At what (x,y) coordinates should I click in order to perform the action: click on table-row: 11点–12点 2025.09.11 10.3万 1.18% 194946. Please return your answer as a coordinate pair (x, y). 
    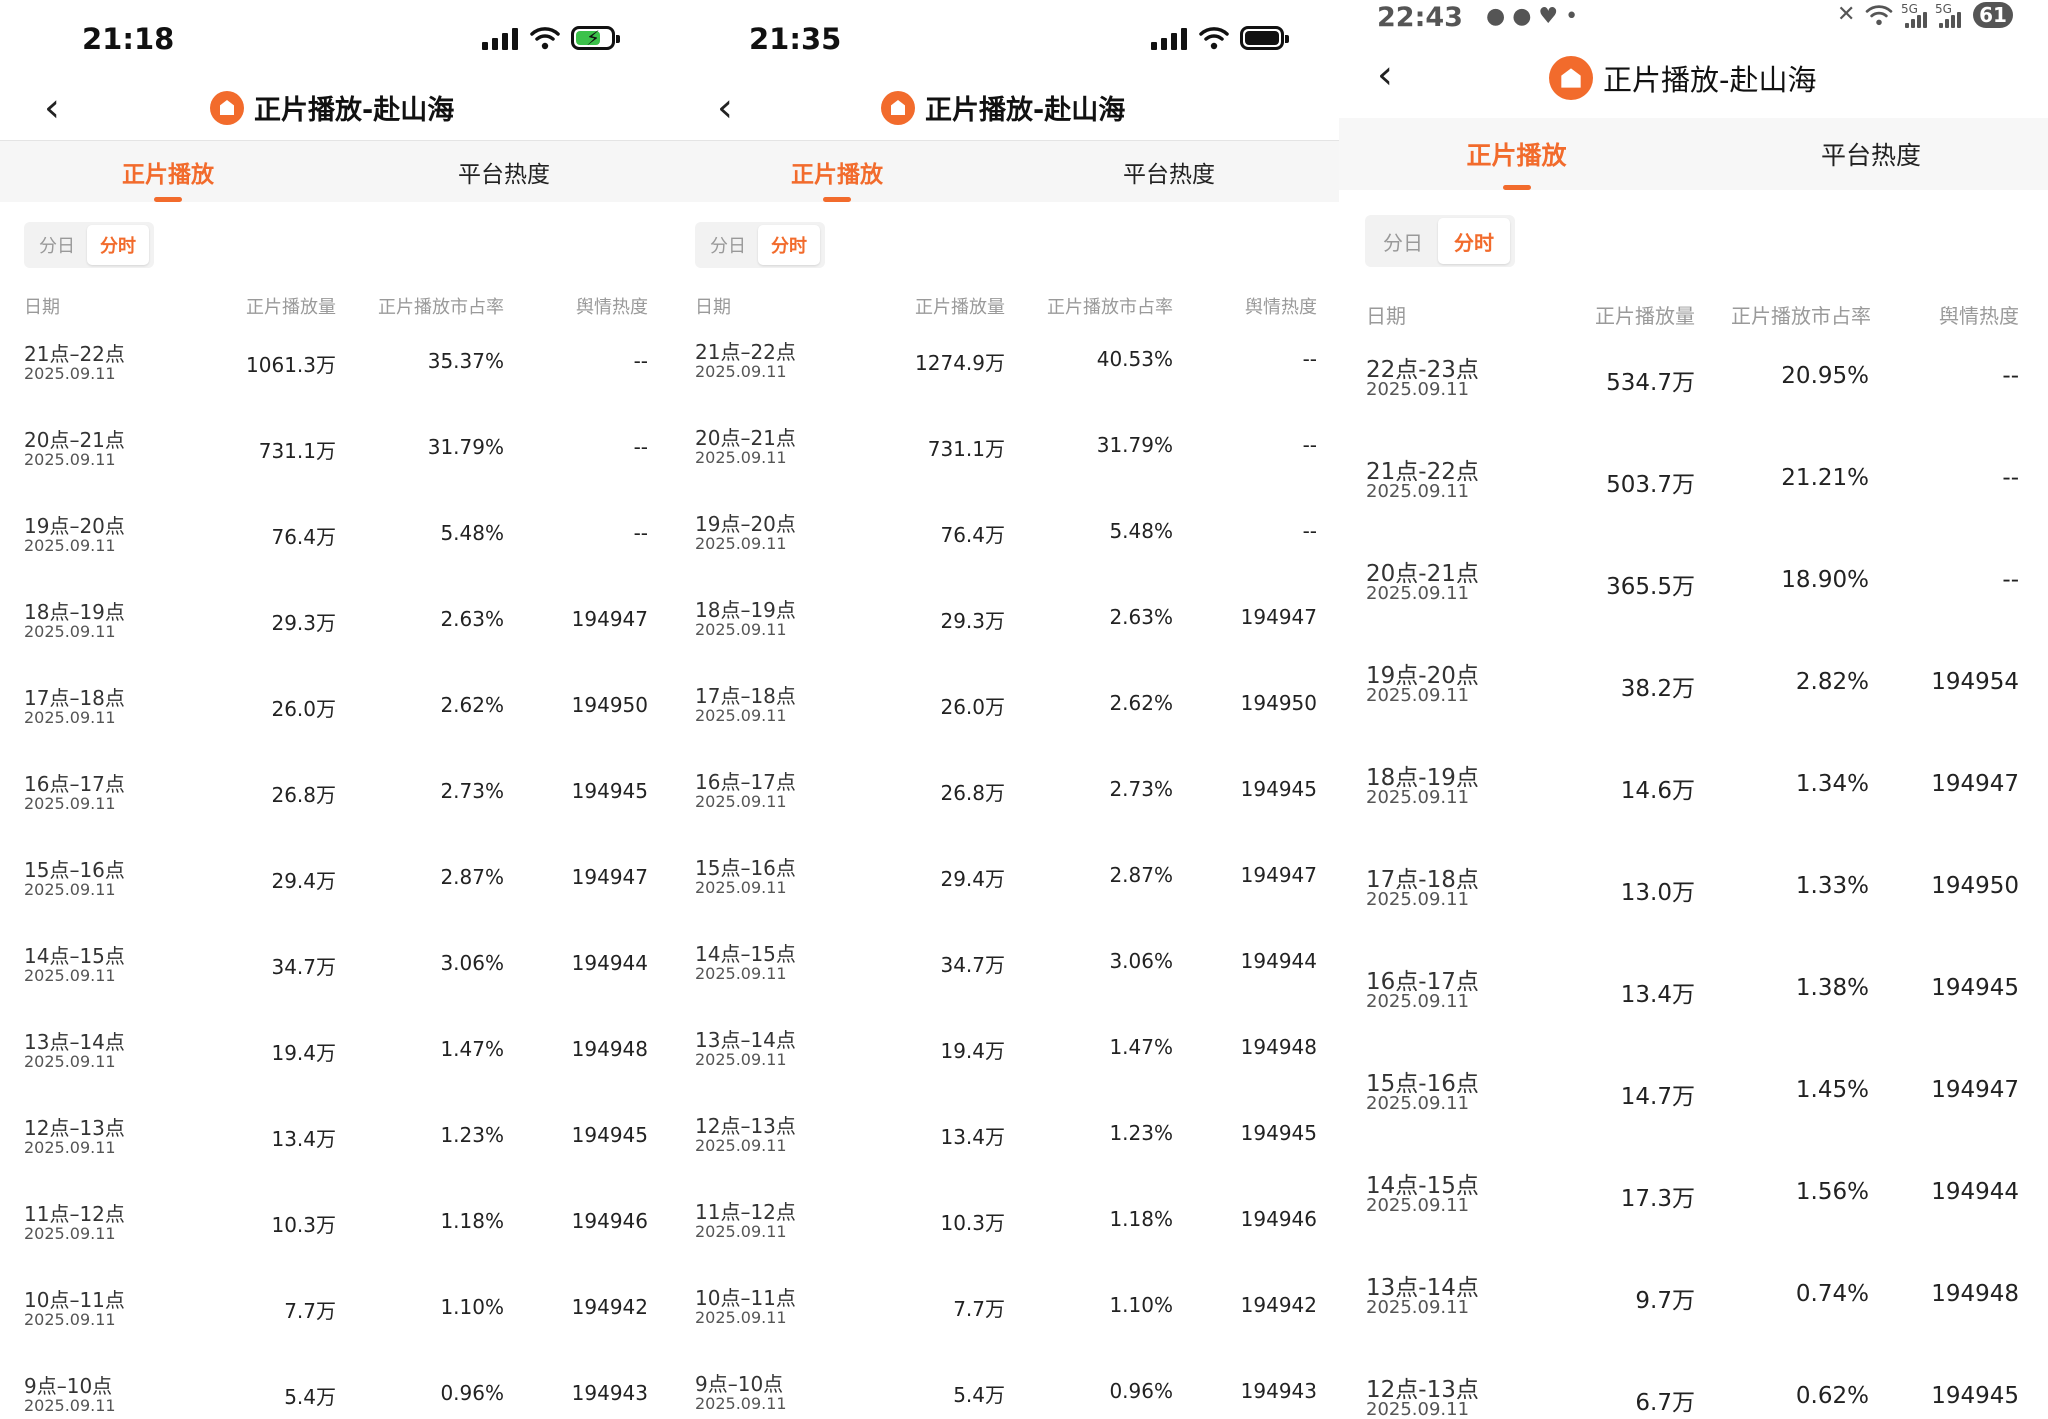
    Looking at the image, I should click on (1005, 1237).